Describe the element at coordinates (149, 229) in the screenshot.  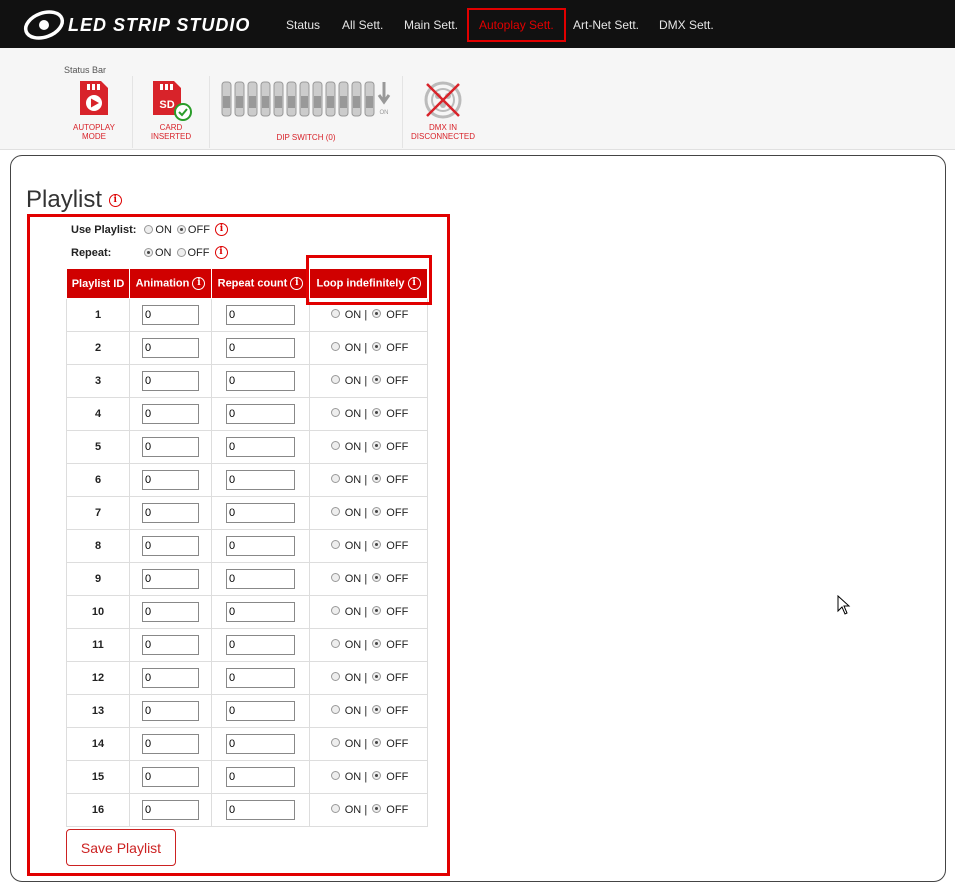
I see `use-playlist-on-radio` at that location.